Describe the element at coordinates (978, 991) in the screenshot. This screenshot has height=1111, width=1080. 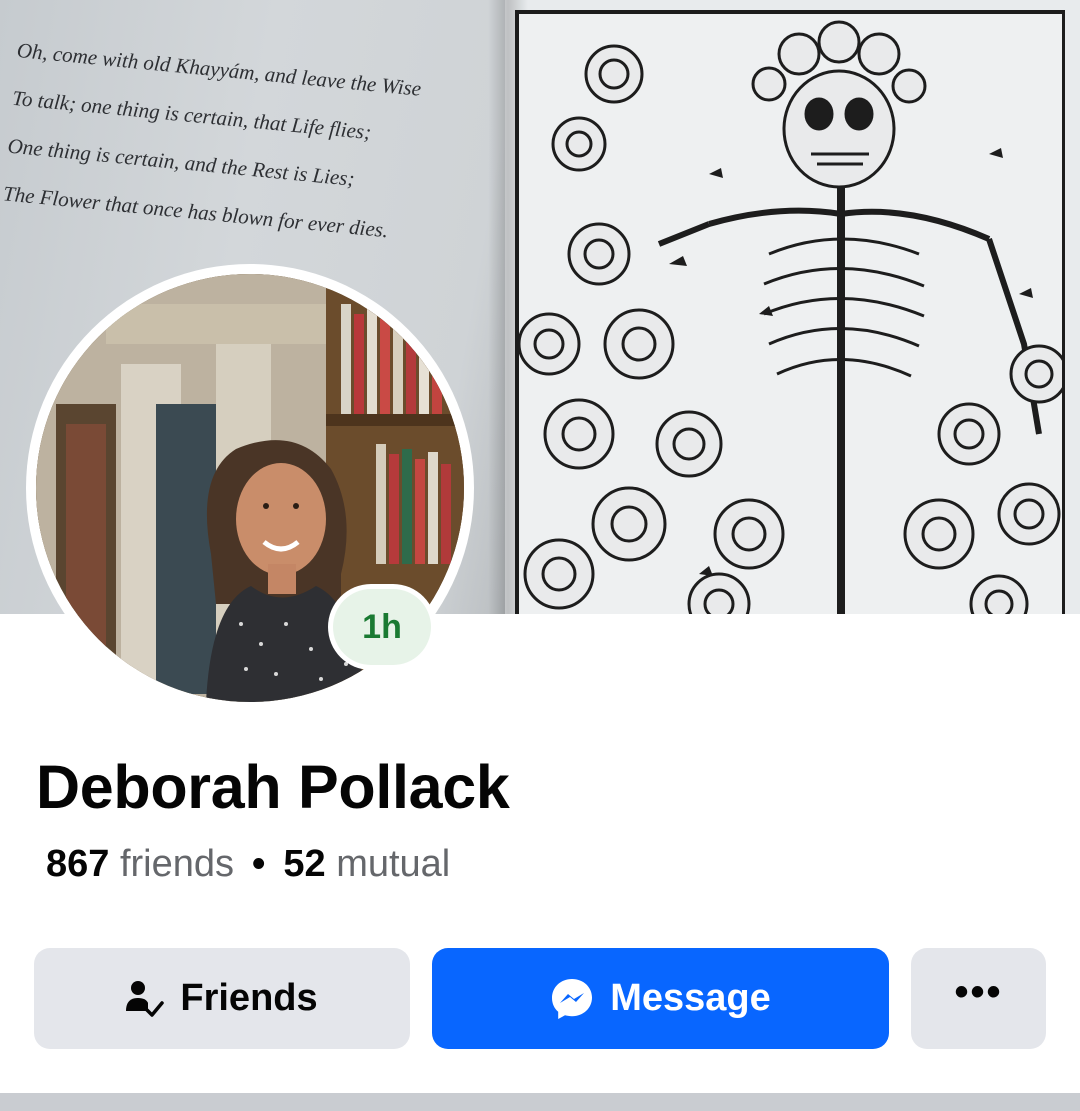
I see `more-dots-icon: •••` at that location.